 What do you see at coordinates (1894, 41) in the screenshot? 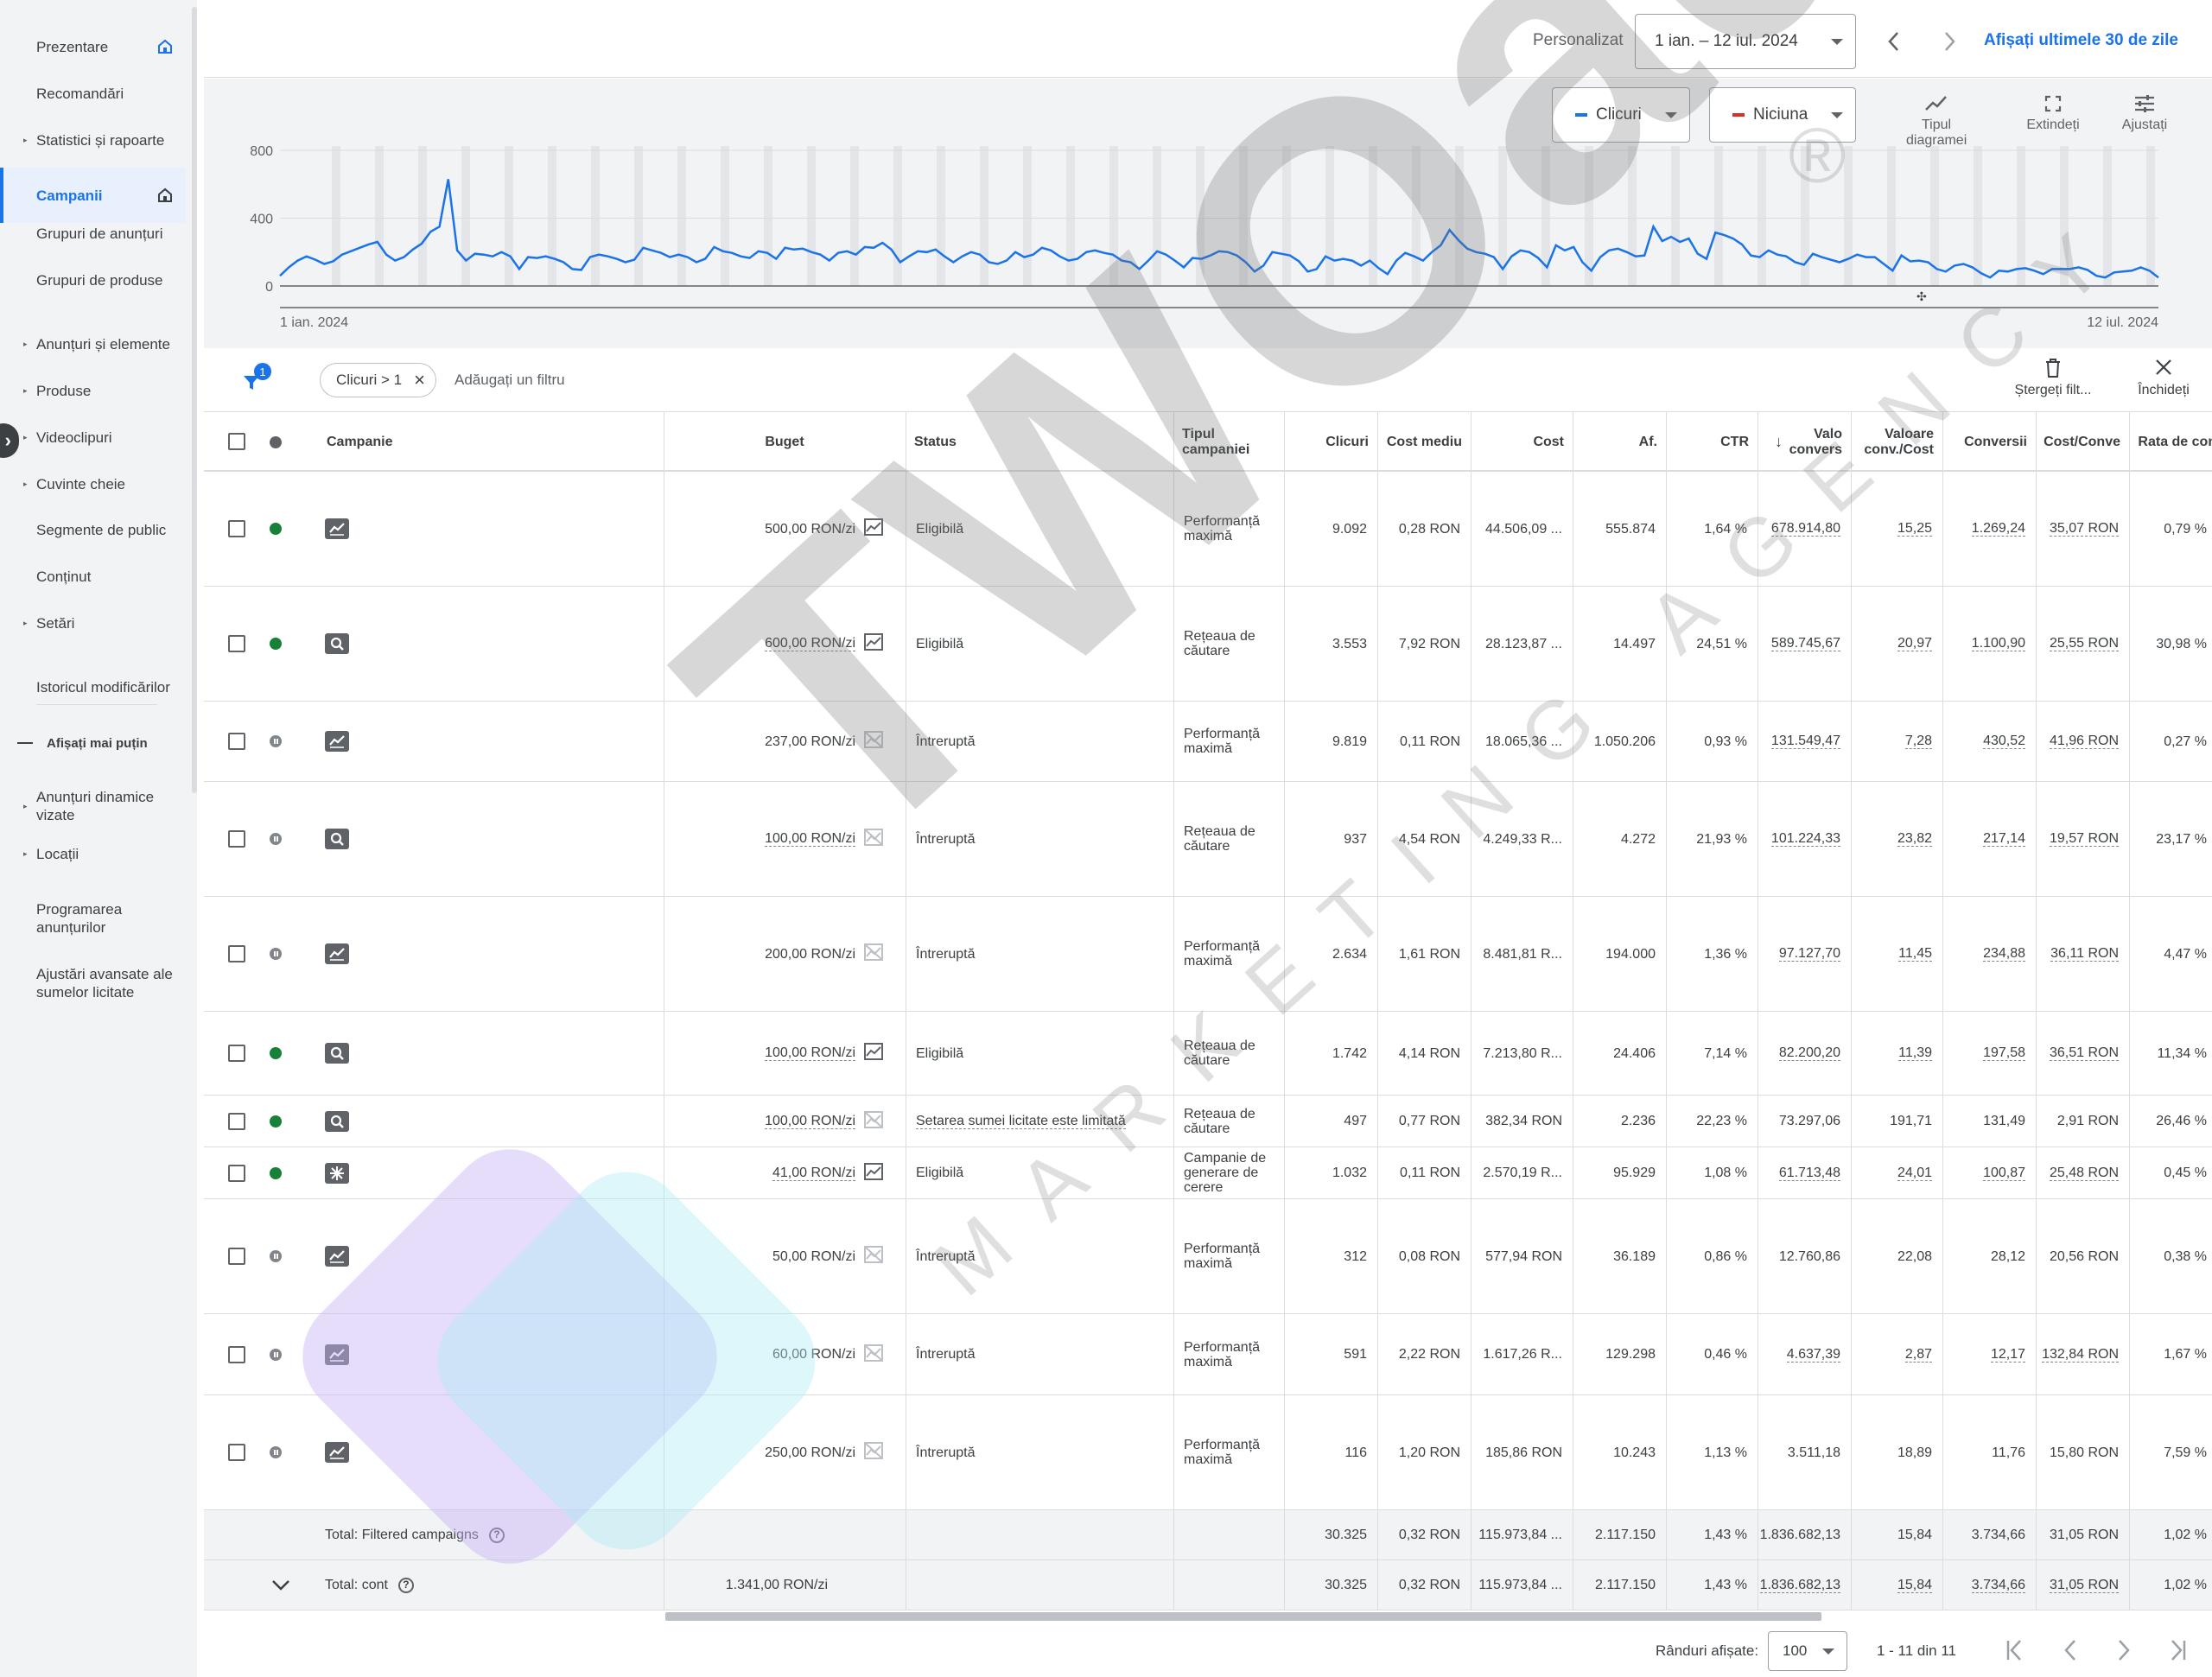
I see `previous-period-button` at bounding box center [1894, 41].